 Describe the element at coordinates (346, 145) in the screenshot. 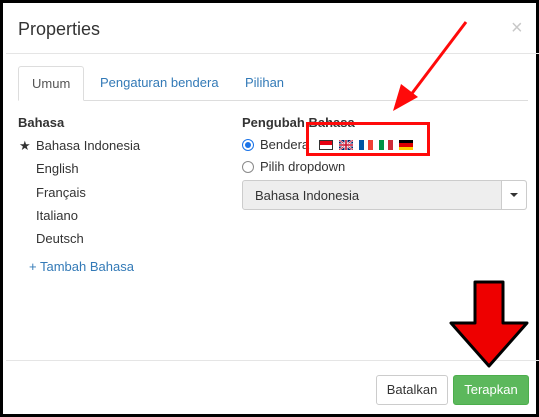

I see `flag-uk-icon` at that location.